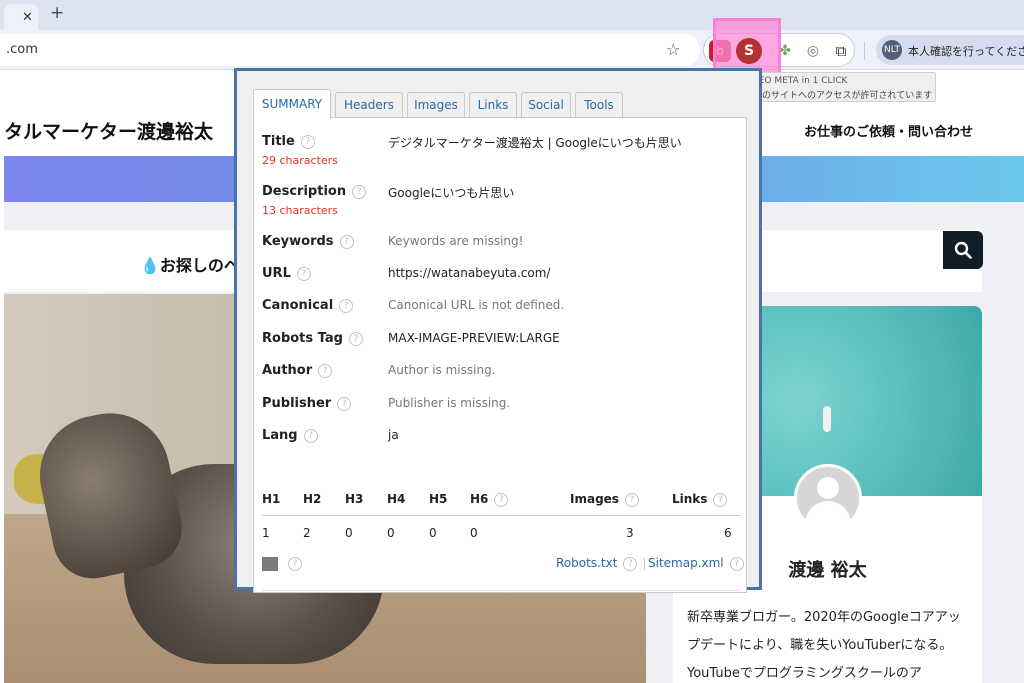 This screenshot has height=683, width=1024. What do you see at coordinates (892, 50) in the screenshot?
I see `profile-avatar-icon: NLT` at bounding box center [892, 50].